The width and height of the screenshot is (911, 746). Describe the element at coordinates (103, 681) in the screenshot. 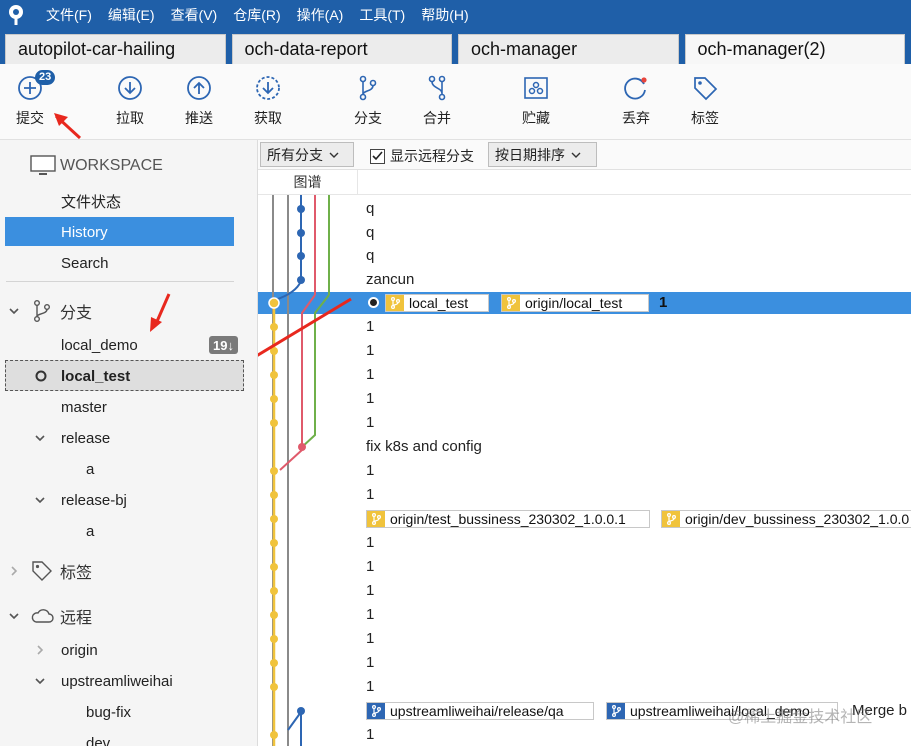

I see `remote-upstream: upstreamliweihai` at that location.